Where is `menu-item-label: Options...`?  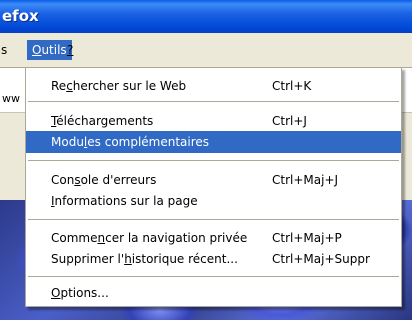 menu-item-label: Options... is located at coordinates (80, 293).